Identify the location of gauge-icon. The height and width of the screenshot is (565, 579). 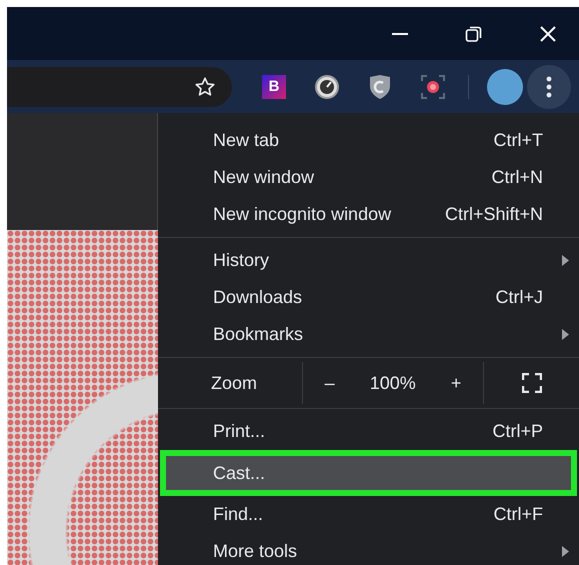
(327, 87).